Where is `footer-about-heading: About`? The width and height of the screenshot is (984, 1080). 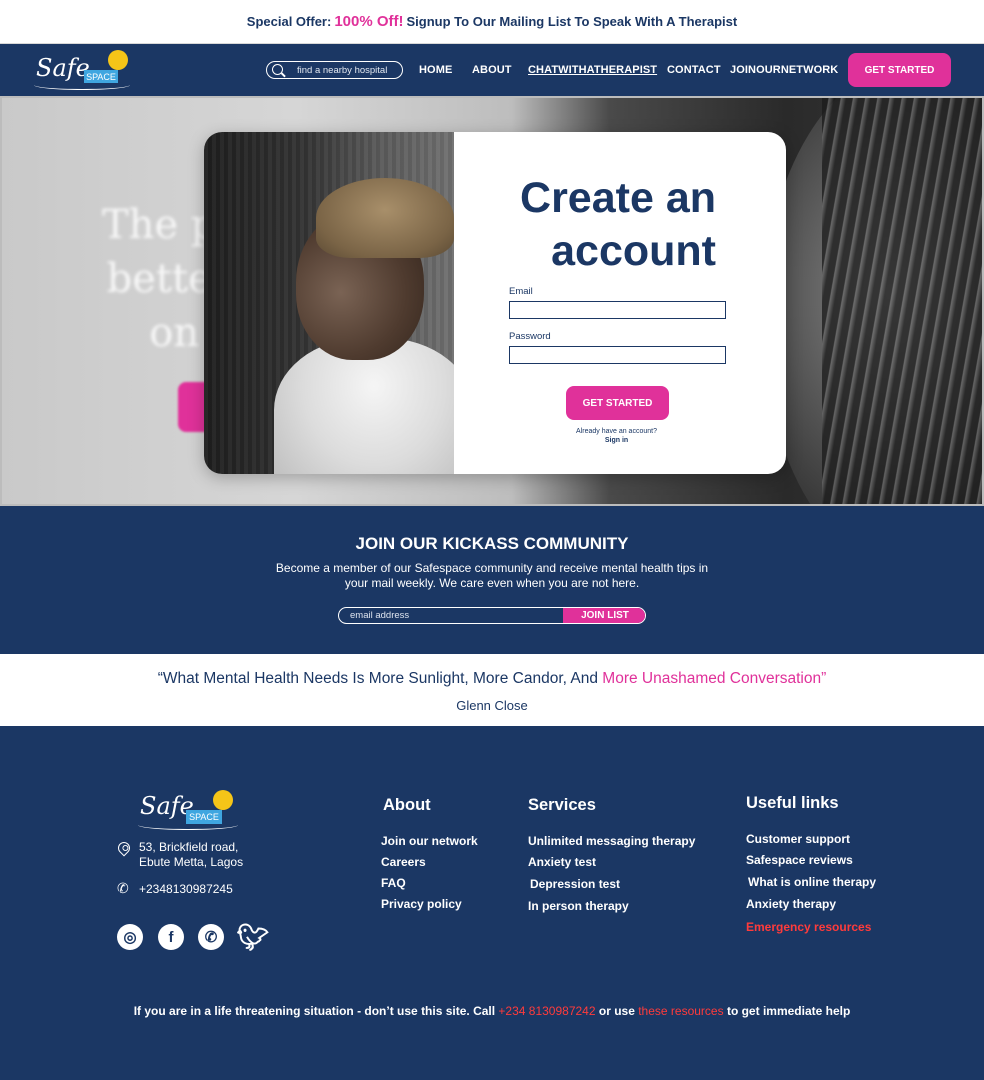
footer-about-heading: About is located at coordinates (407, 805).